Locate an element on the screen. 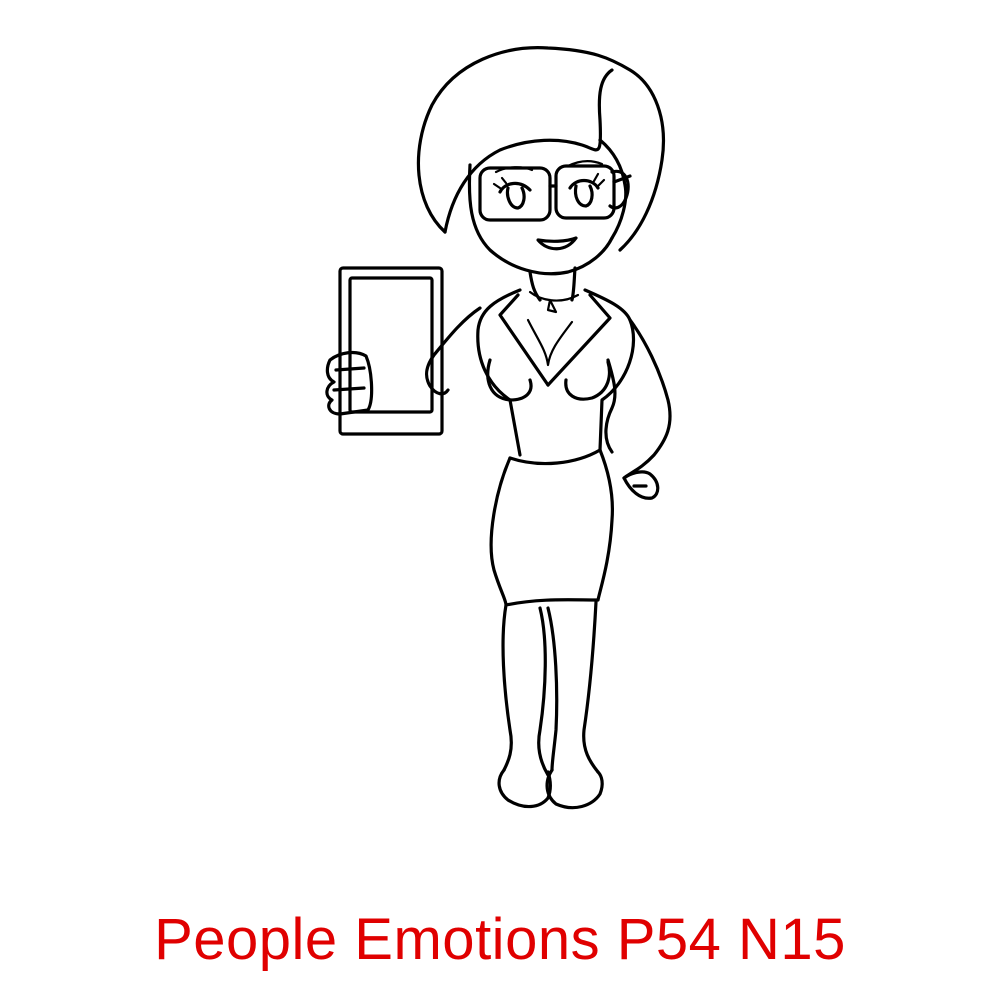 The width and height of the screenshot is (1000, 1000). right-eye is located at coordinates (584, 193).